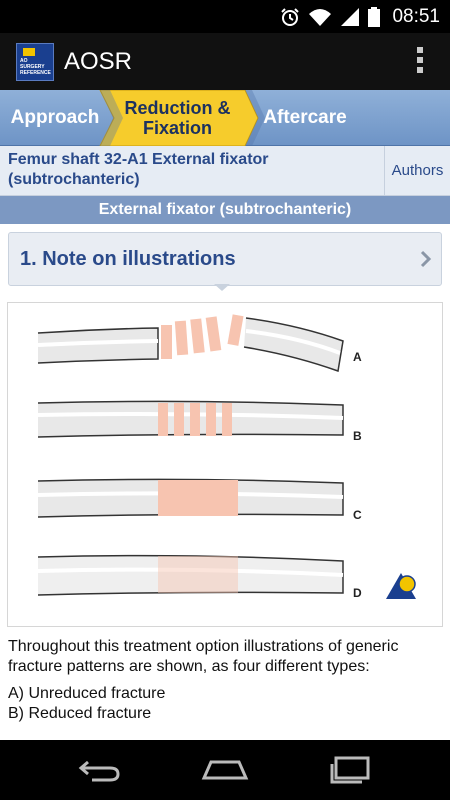  What do you see at coordinates (80, 713) in the screenshot?
I see `list-item-b: B) Reduced fracture` at bounding box center [80, 713].